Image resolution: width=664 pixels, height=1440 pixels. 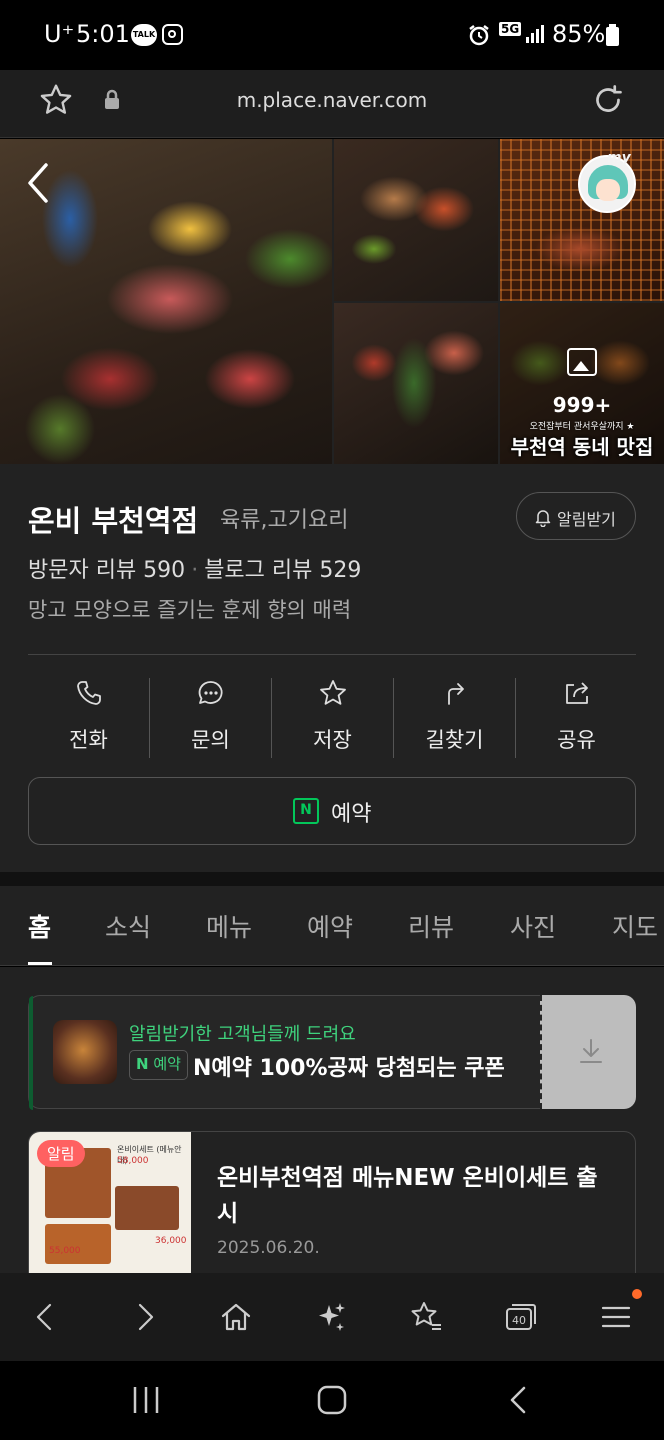 I want to click on place-category: 육류,고기요리, so click(x=284, y=520).